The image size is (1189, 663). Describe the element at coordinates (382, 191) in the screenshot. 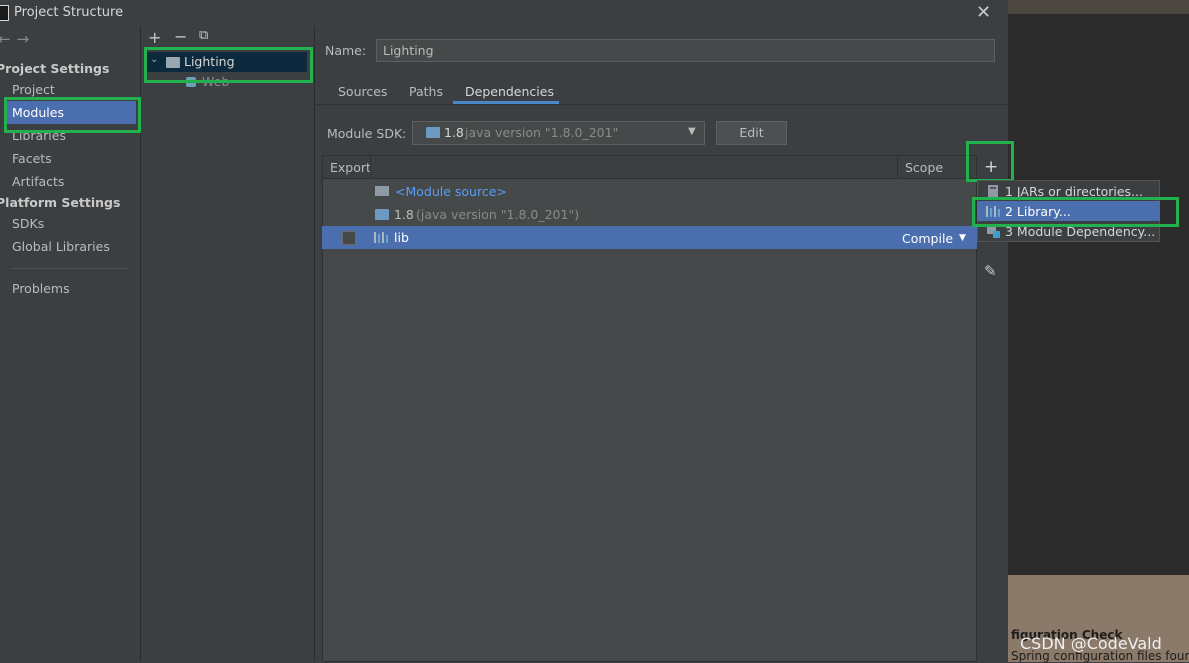

I see `module-source-icon` at that location.